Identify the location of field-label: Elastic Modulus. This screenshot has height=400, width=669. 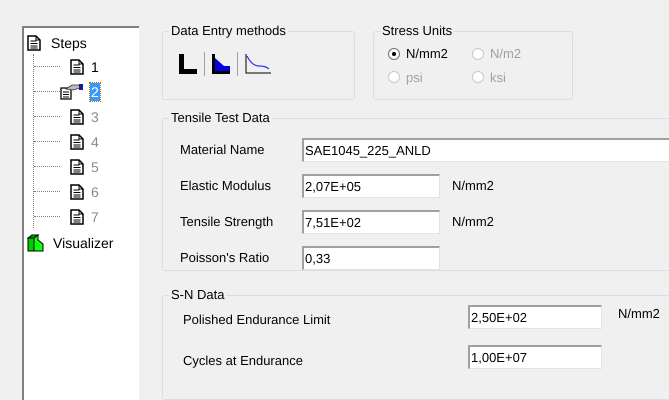
(226, 186).